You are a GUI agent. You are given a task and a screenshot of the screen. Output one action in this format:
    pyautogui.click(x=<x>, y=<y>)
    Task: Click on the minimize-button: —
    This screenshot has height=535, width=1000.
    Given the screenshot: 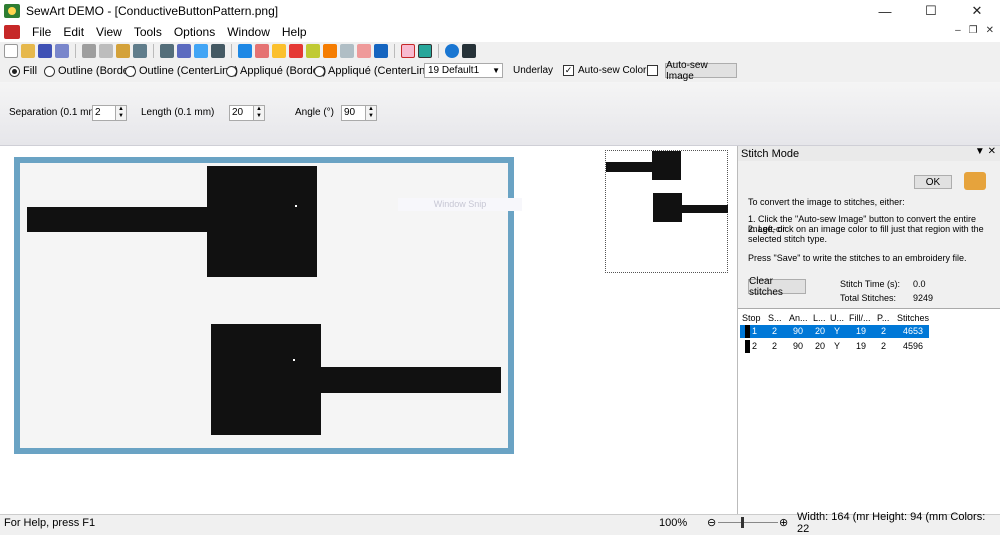 What is the action you would take?
    pyautogui.click(x=885, y=11)
    